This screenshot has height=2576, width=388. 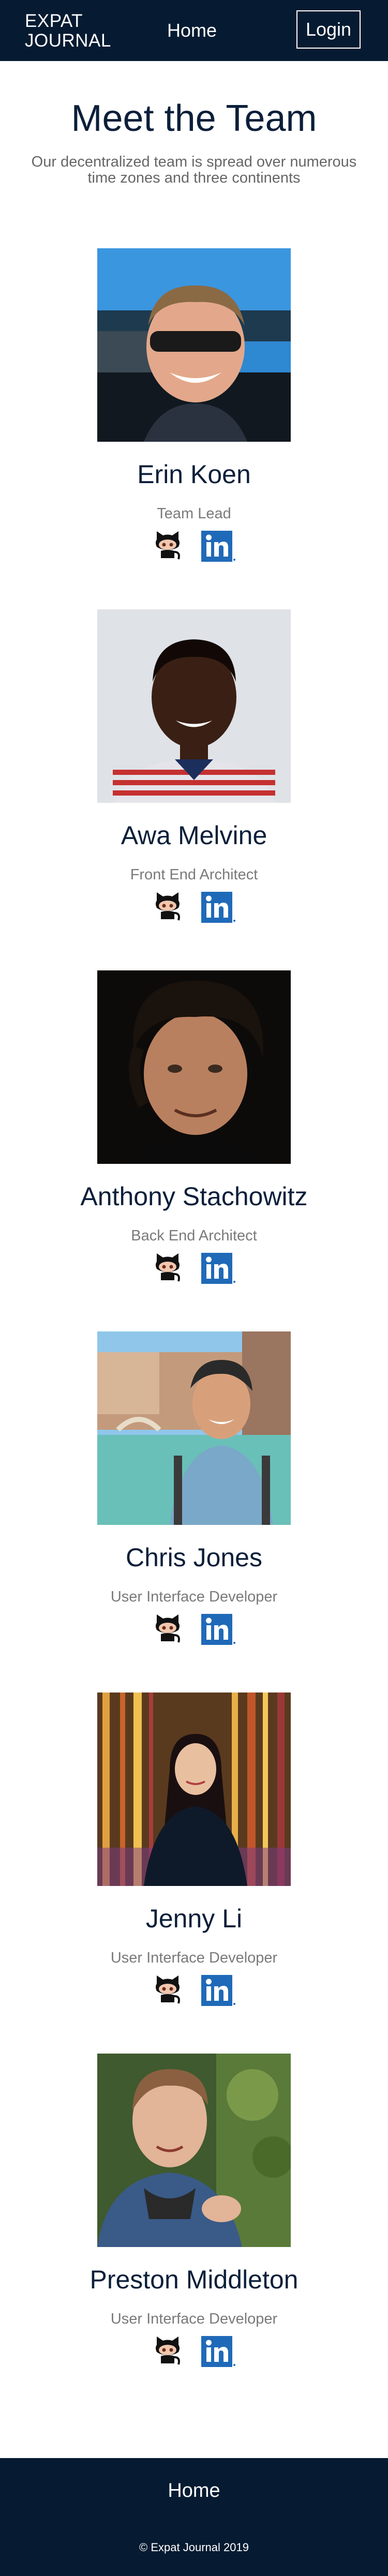 I want to click on team-member-card: Anthony Stachowitz Back End Architect, so click(x=194, y=1151).